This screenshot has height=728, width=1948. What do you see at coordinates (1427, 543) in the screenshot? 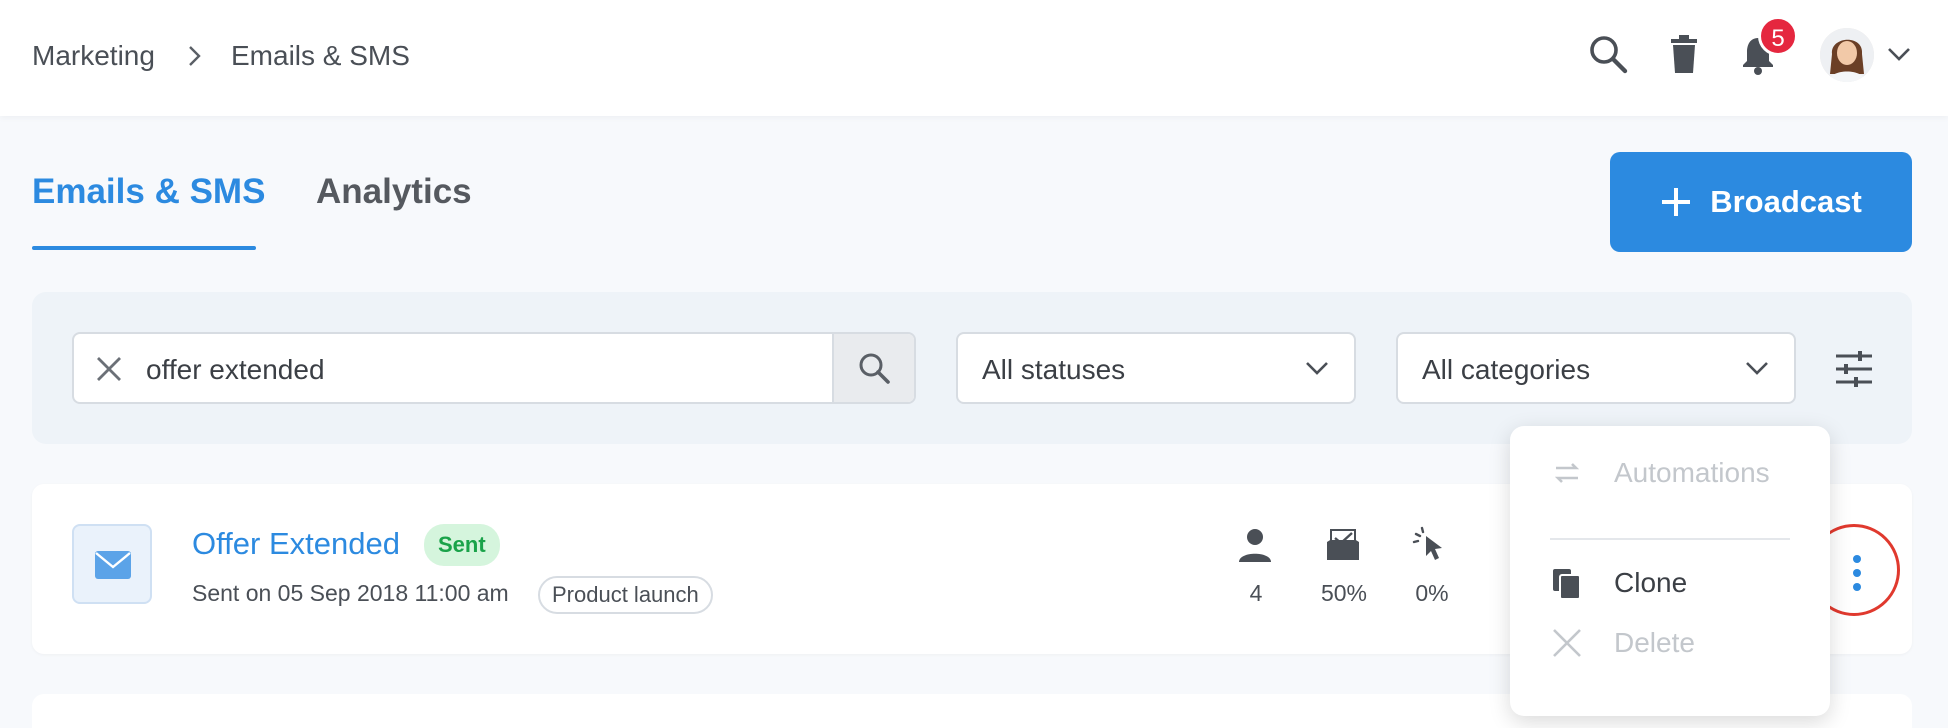
I see `click-pointer-icon` at bounding box center [1427, 543].